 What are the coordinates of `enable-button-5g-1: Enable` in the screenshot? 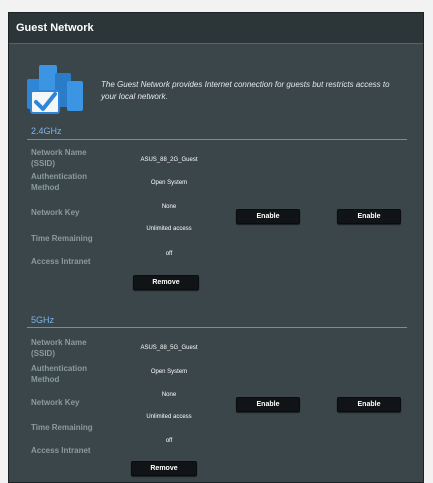 It's located at (268, 404).